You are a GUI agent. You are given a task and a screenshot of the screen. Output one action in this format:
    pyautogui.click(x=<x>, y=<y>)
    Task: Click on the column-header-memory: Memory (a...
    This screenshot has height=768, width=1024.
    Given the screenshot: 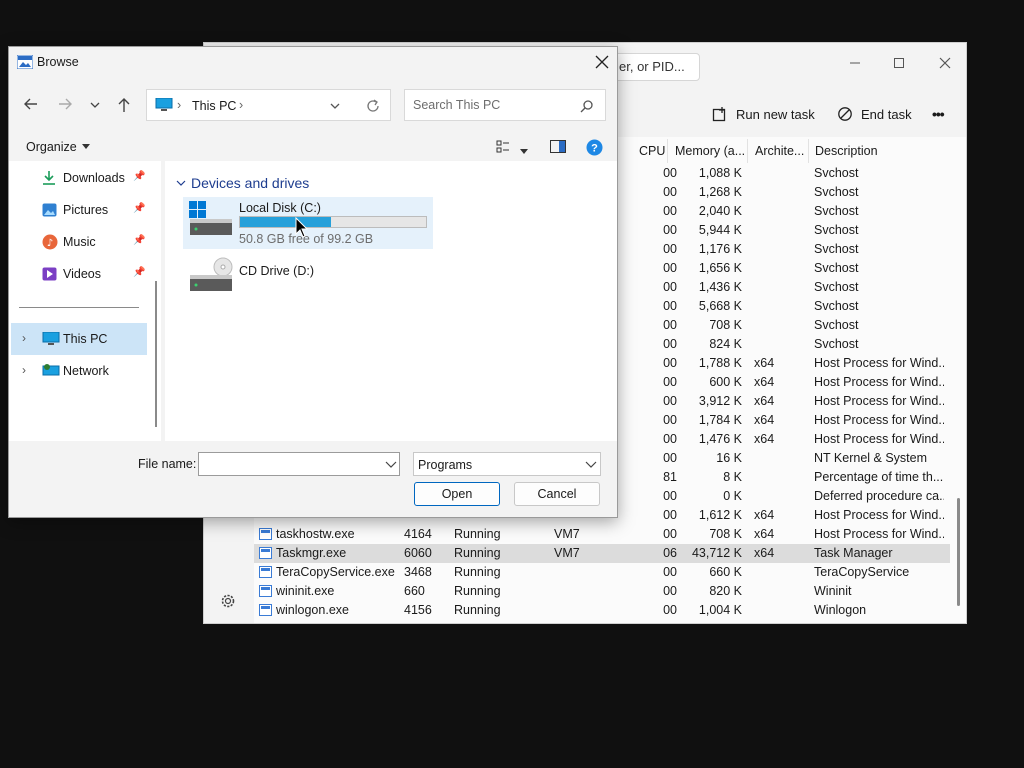 What is the action you would take?
    pyautogui.click(x=710, y=151)
    